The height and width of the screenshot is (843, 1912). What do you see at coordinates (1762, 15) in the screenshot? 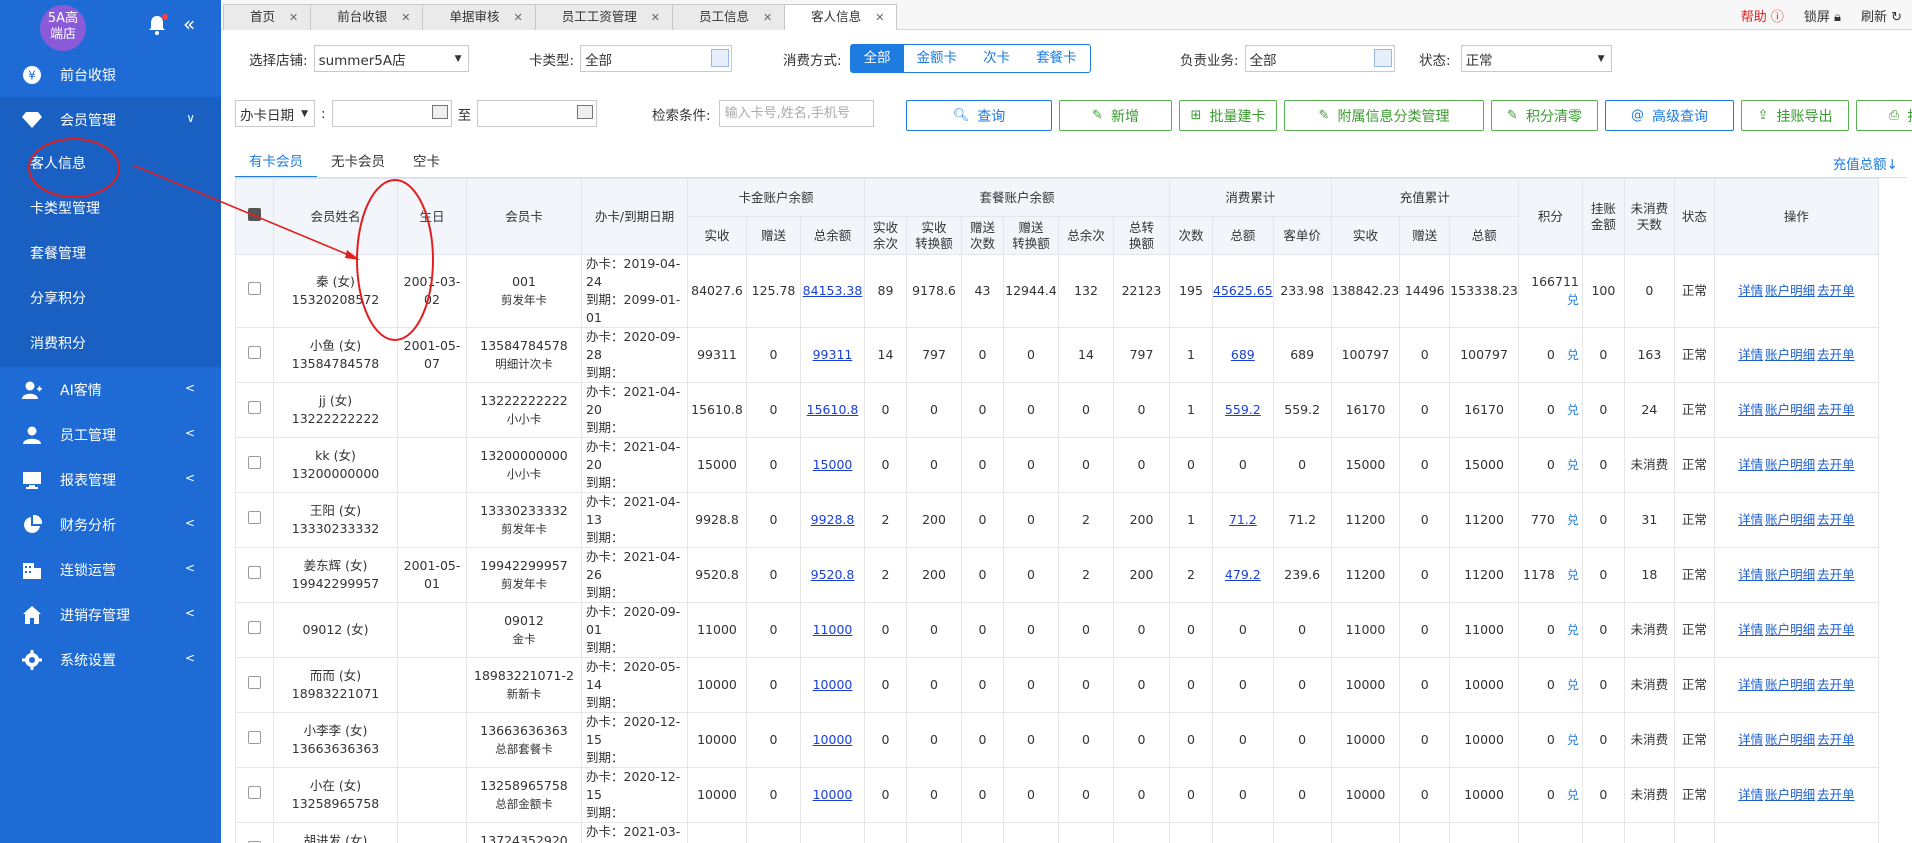
I see `help-link: 帮助 ⓘ` at bounding box center [1762, 15].